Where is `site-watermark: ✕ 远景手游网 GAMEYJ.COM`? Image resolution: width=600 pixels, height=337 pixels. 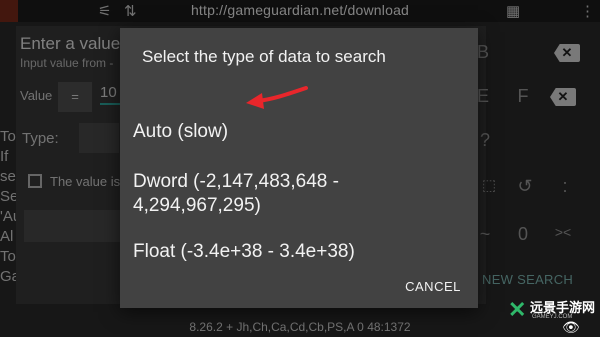 site-watermark: ✕ 远景手游网 GAMEYJ.COM is located at coordinates (553, 309).